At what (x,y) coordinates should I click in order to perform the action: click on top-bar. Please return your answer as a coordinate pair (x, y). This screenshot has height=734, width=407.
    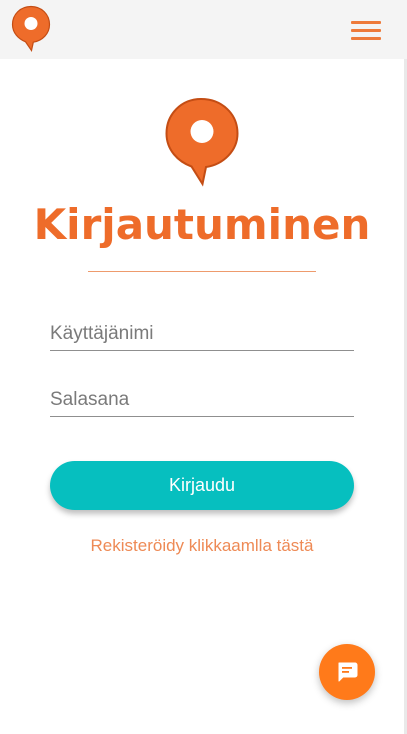
    Looking at the image, I should click on (203, 29).